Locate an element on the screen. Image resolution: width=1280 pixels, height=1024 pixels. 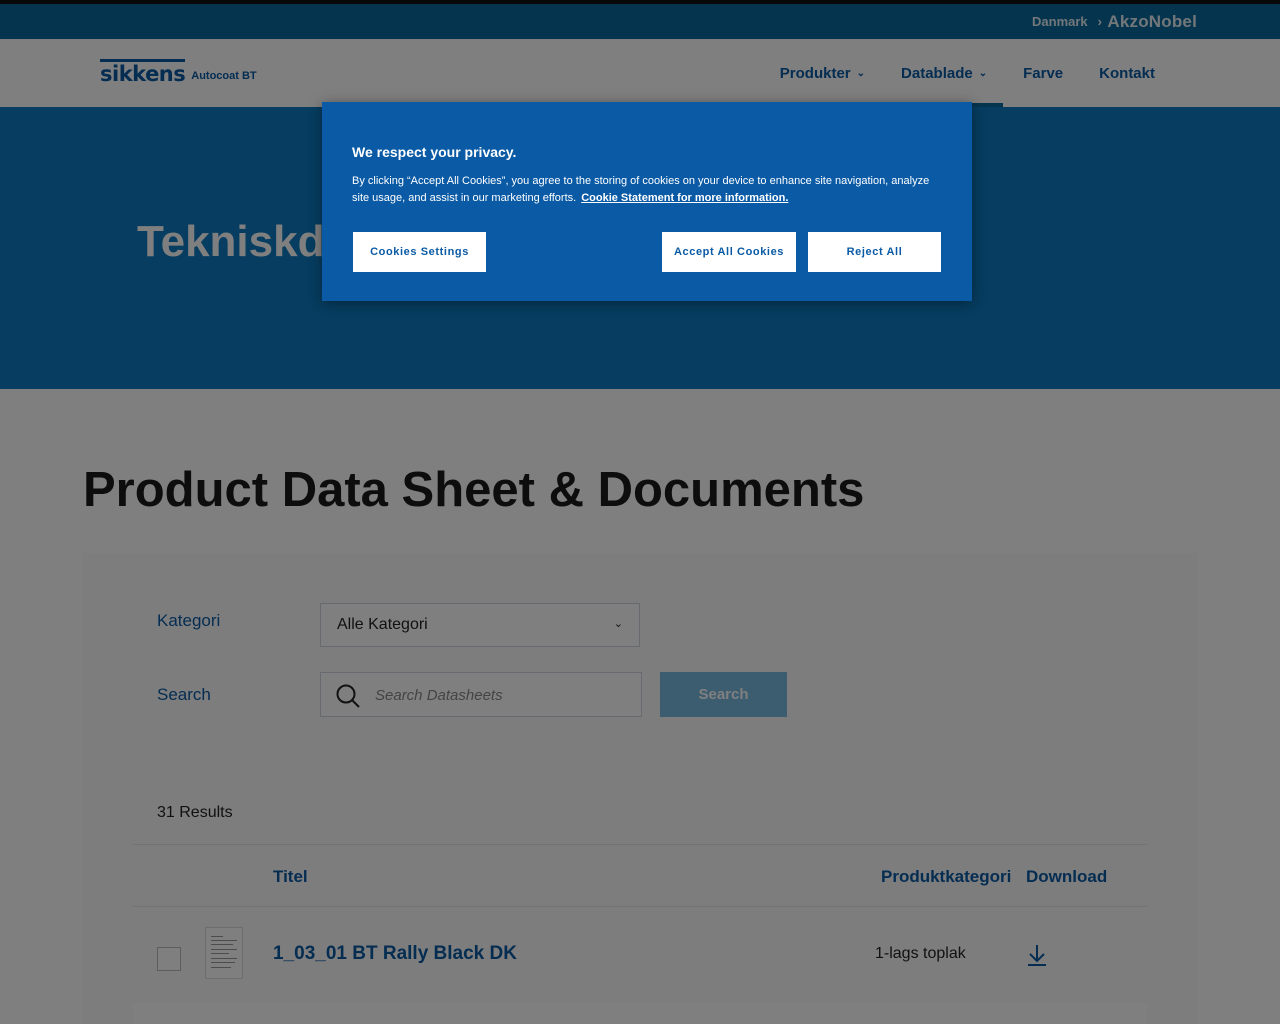
cookies-settings-button: Cookies Settings is located at coordinates (419, 252).